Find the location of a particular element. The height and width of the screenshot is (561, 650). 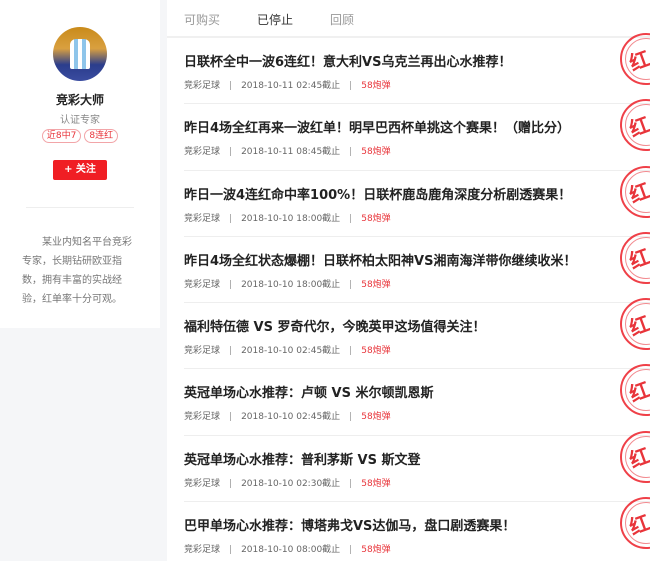

expert-description: 某业内知名平台竞彩专家，长期钻研欧亚指数，拥有丰富的实战经验，红单率十分可观。 is located at coordinates (77, 271).